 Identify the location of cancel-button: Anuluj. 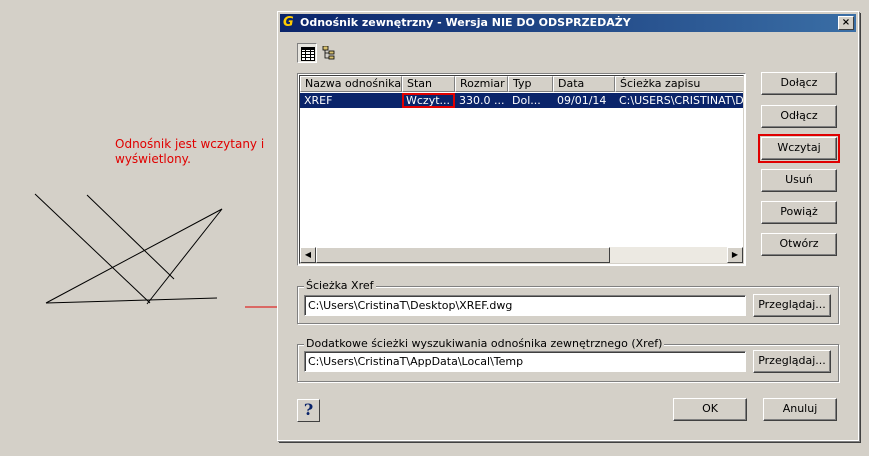
(800, 409).